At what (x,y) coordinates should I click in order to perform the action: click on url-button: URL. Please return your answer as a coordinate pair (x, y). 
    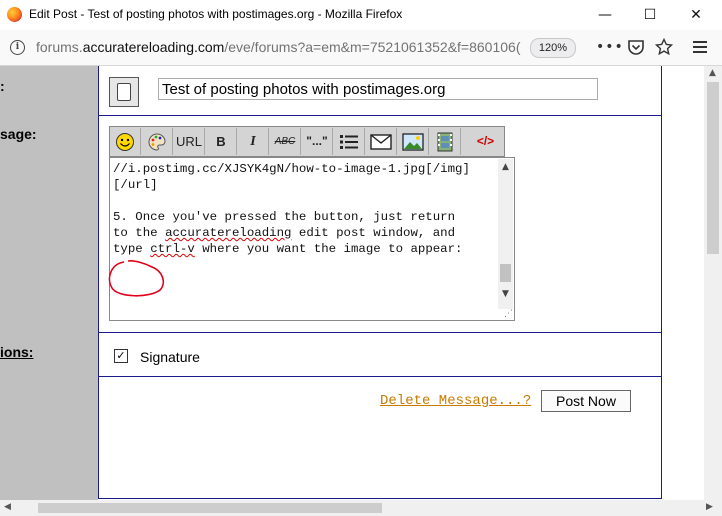
    Looking at the image, I should click on (189, 141).